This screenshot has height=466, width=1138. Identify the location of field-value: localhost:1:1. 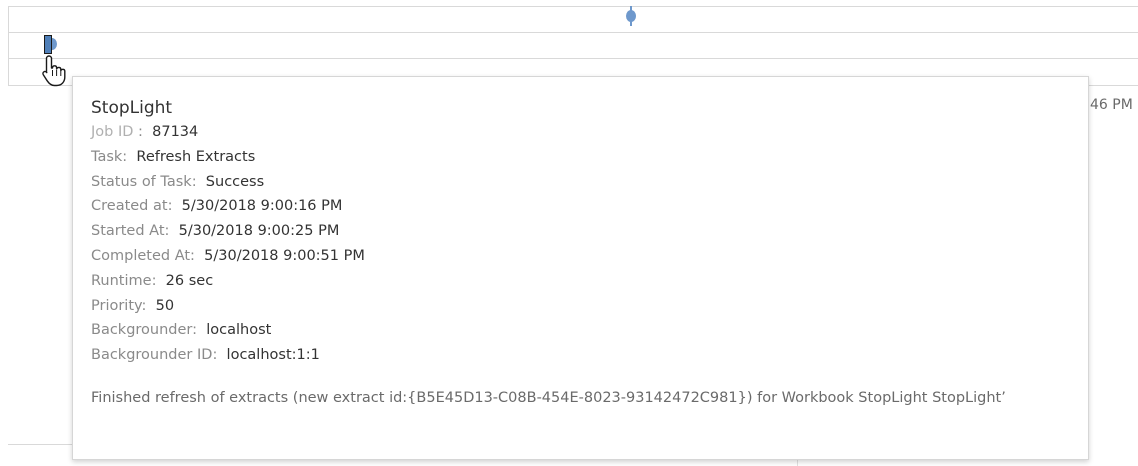
(273, 355).